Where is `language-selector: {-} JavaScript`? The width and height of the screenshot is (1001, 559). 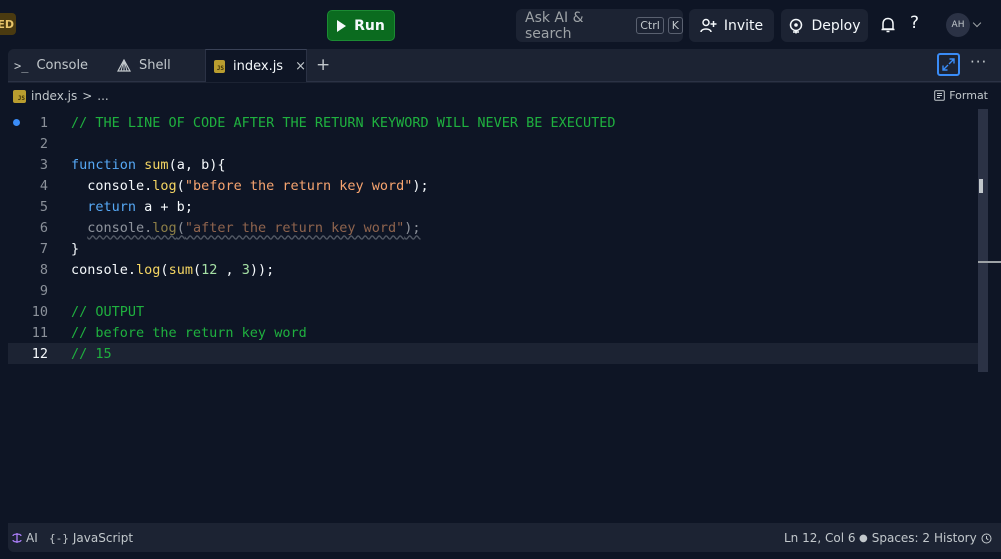
language-selector: {-} JavaScript is located at coordinates (91, 538).